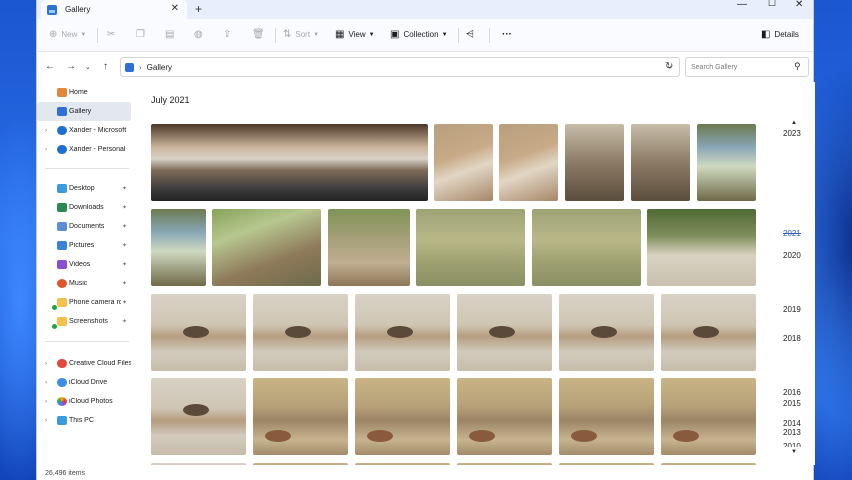 The width and height of the screenshot is (852, 480). Describe the element at coordinates (171, 34) in the screenshot. I see `paste-icon: ▤` at that location.